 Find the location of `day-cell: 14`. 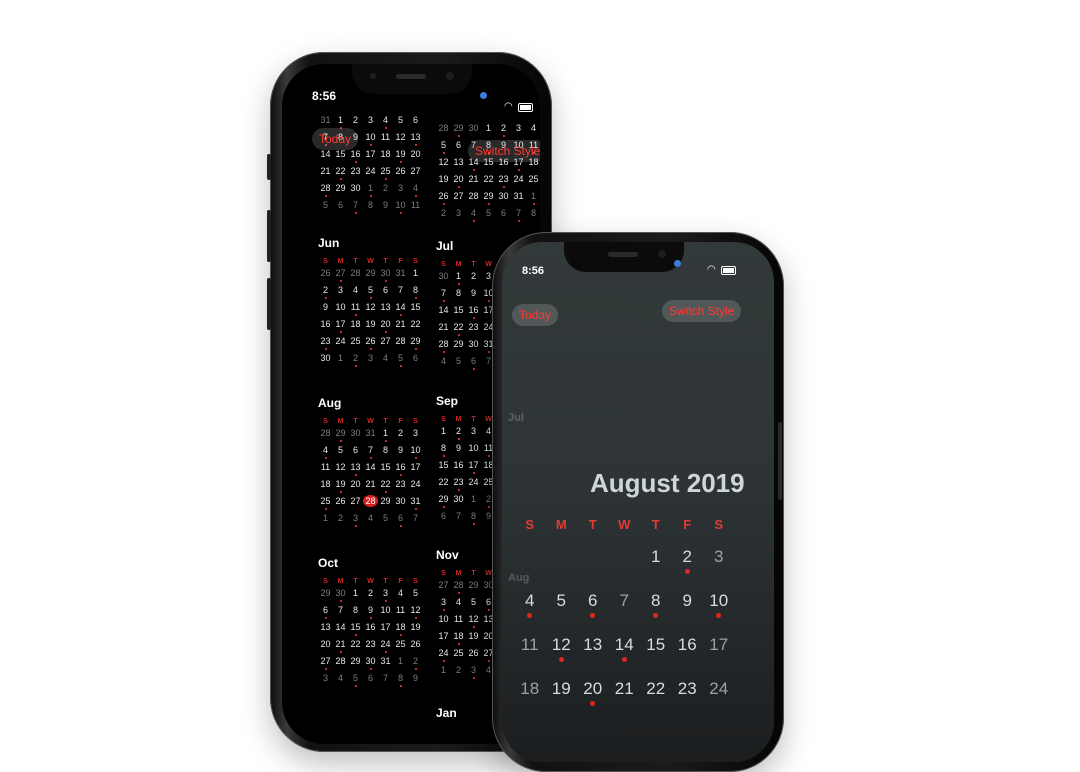

day-cell: 14 is located at coordinates (400, 308).